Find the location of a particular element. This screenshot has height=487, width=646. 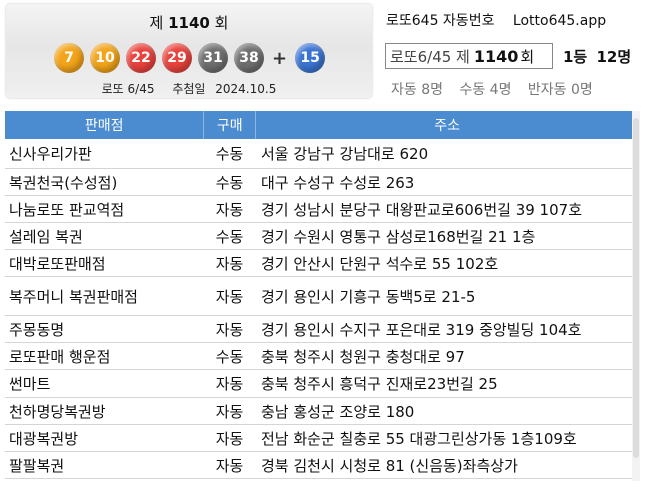

table-row: 대박로또판매점 자동 경기 안산시 단원구 석수로 55 102호 is located at coordinates (321, 263).